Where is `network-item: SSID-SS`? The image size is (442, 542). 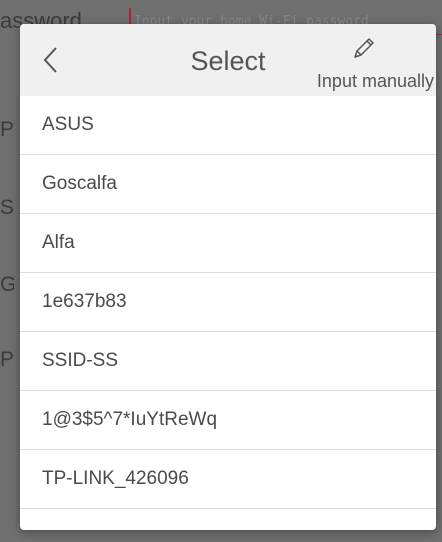 network-item: SSID-SS is located at coordinates (228, 361).